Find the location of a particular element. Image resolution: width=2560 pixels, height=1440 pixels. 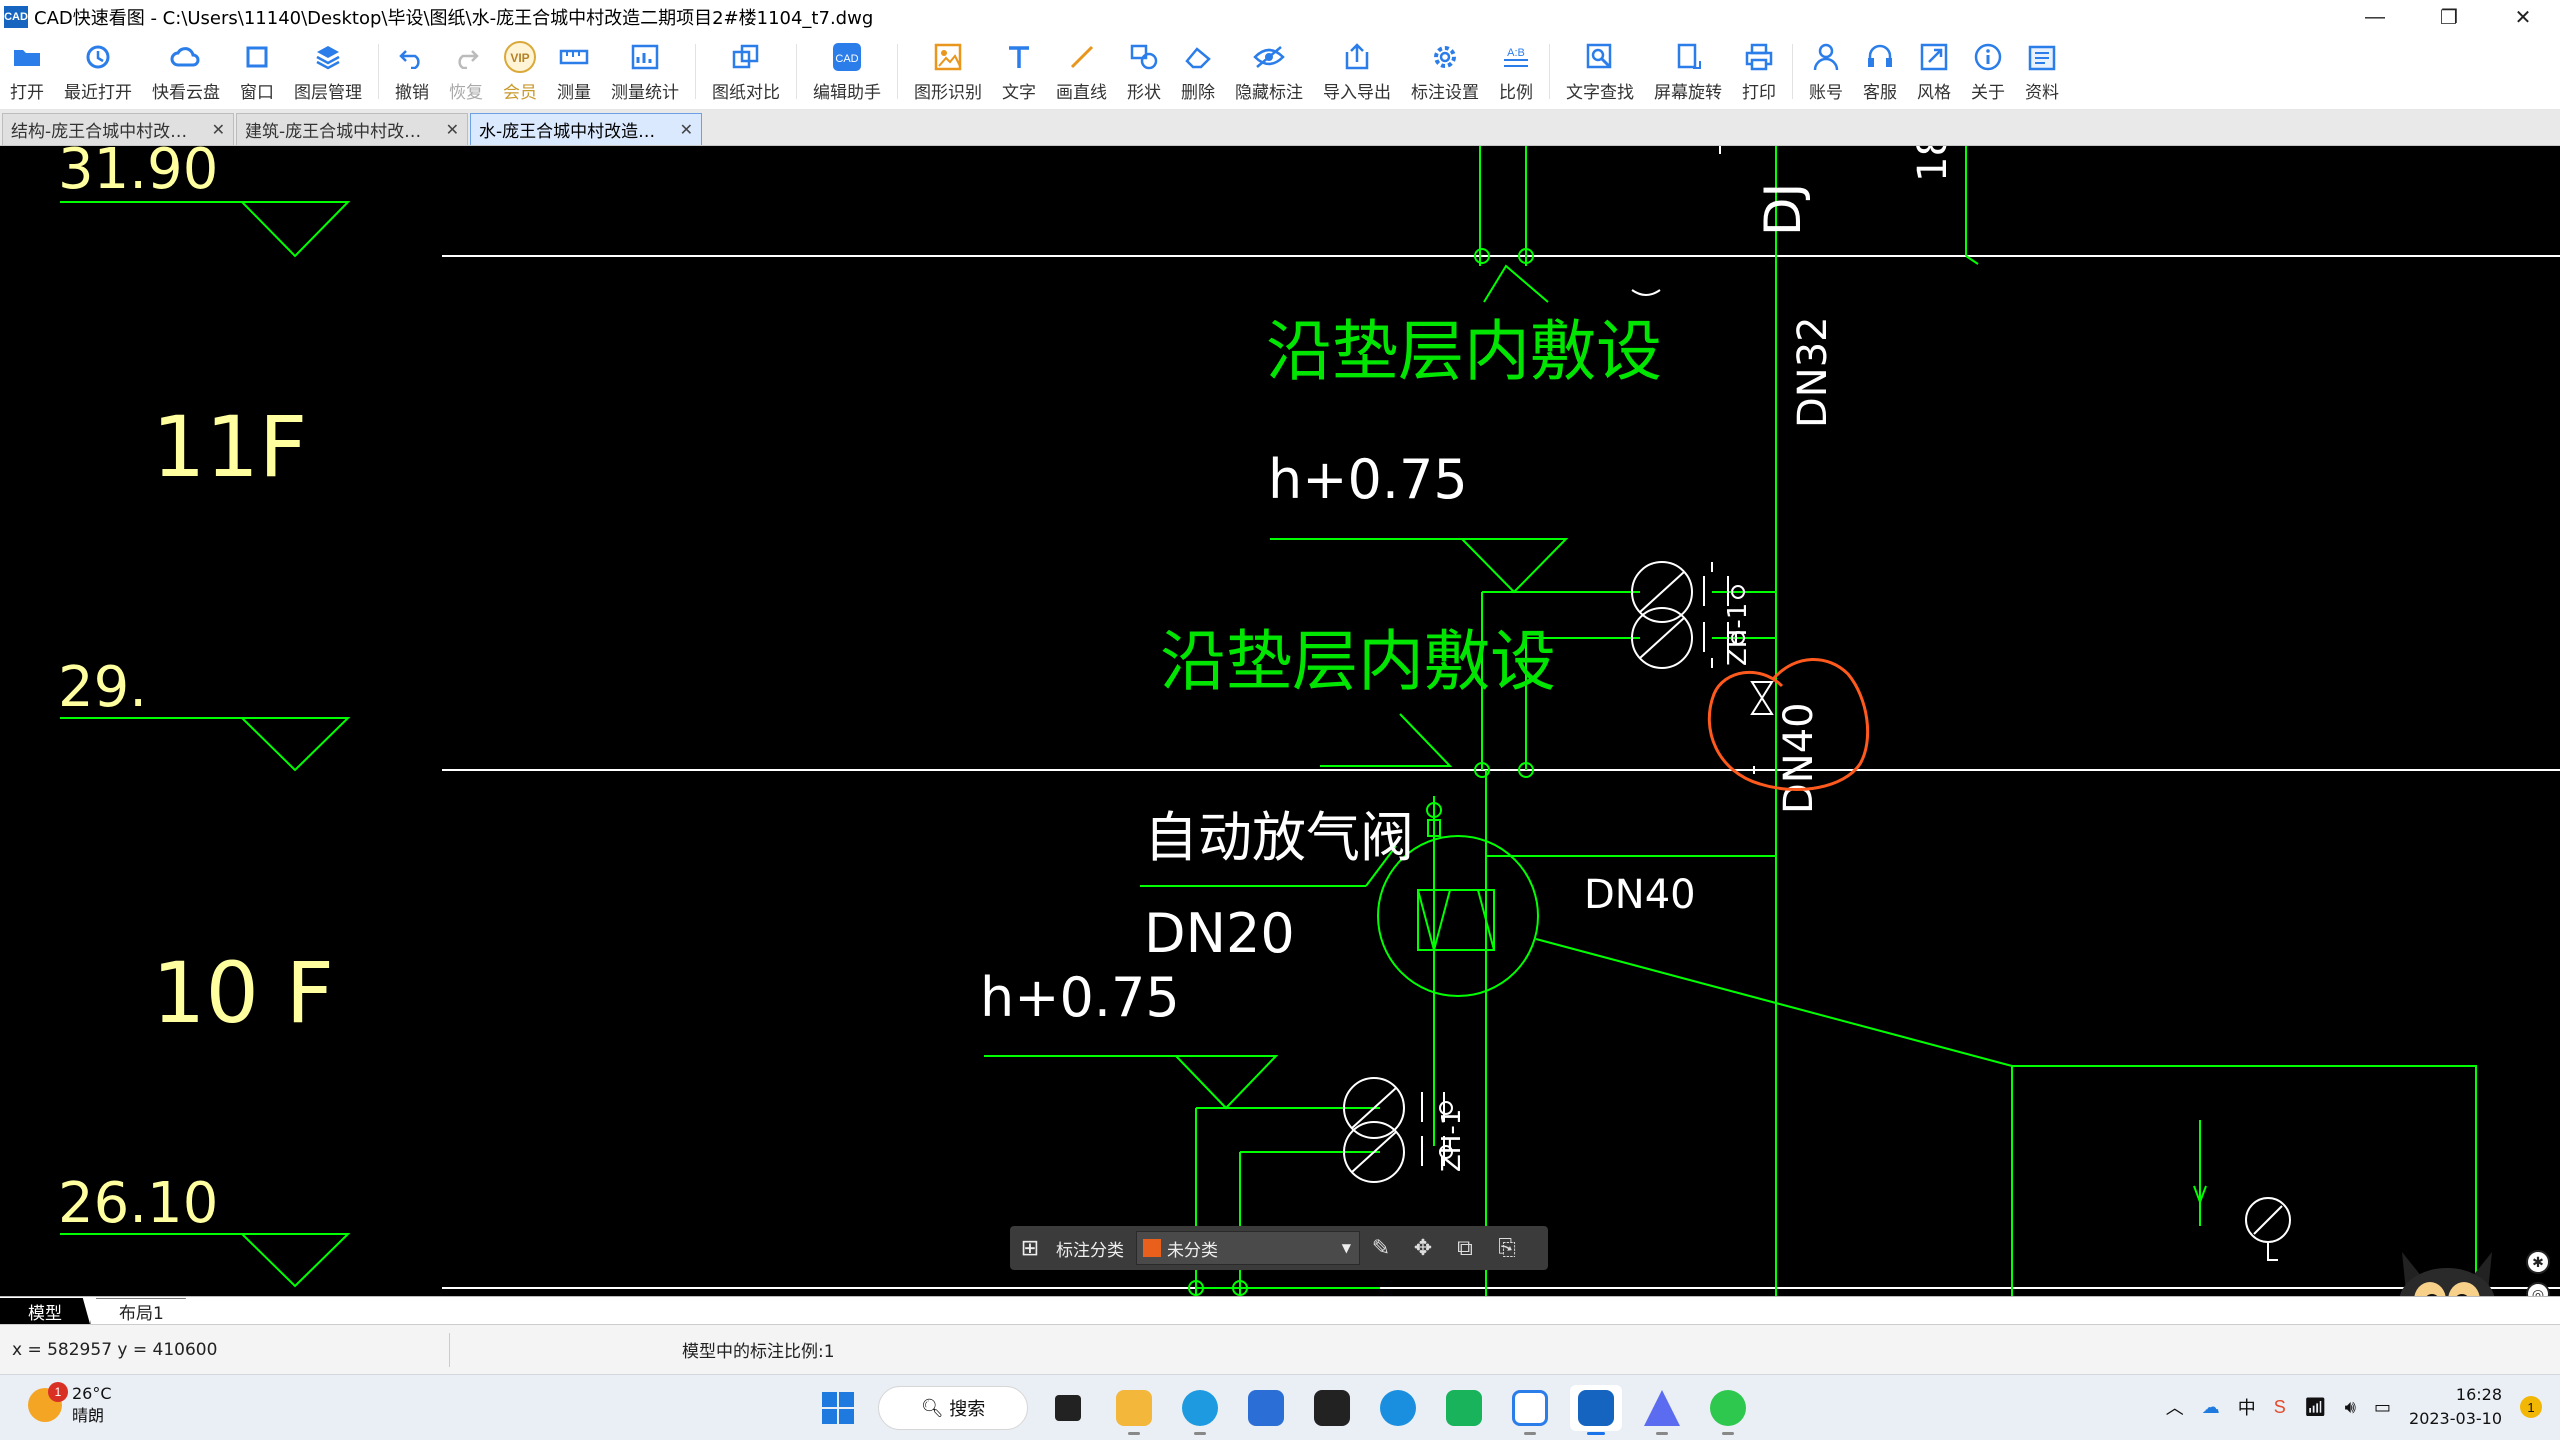

valve-code-1: ZH-1 is located at coordinates (1738, 634).